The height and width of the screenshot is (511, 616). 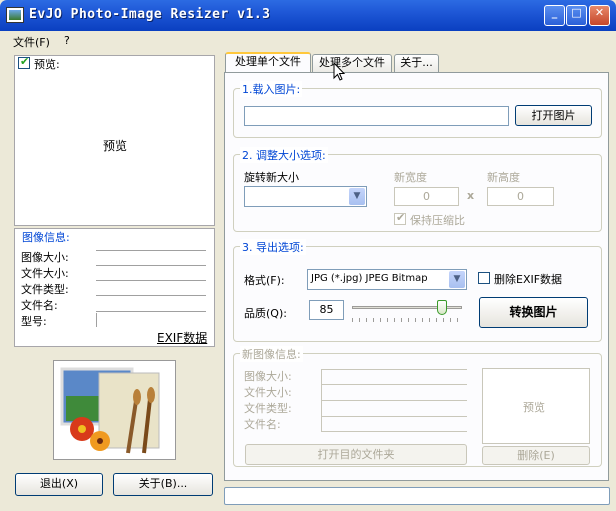 What do you see at coordinates (268, 392) in the screenshot?
I see `new-info-label-filesize: 文件大小:` at bounding box center [268, 392].